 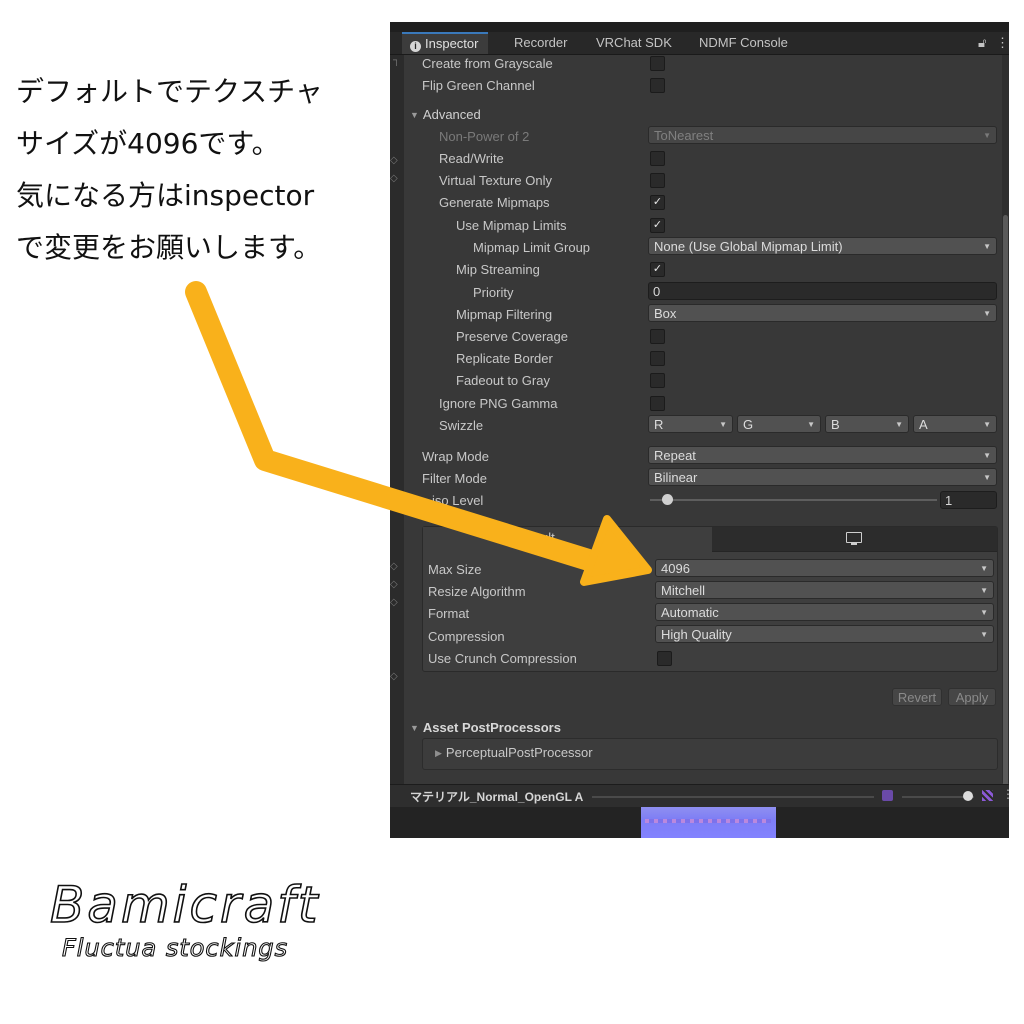 I want to click on replicate-border-checkbox, so click(x=657, y=358).